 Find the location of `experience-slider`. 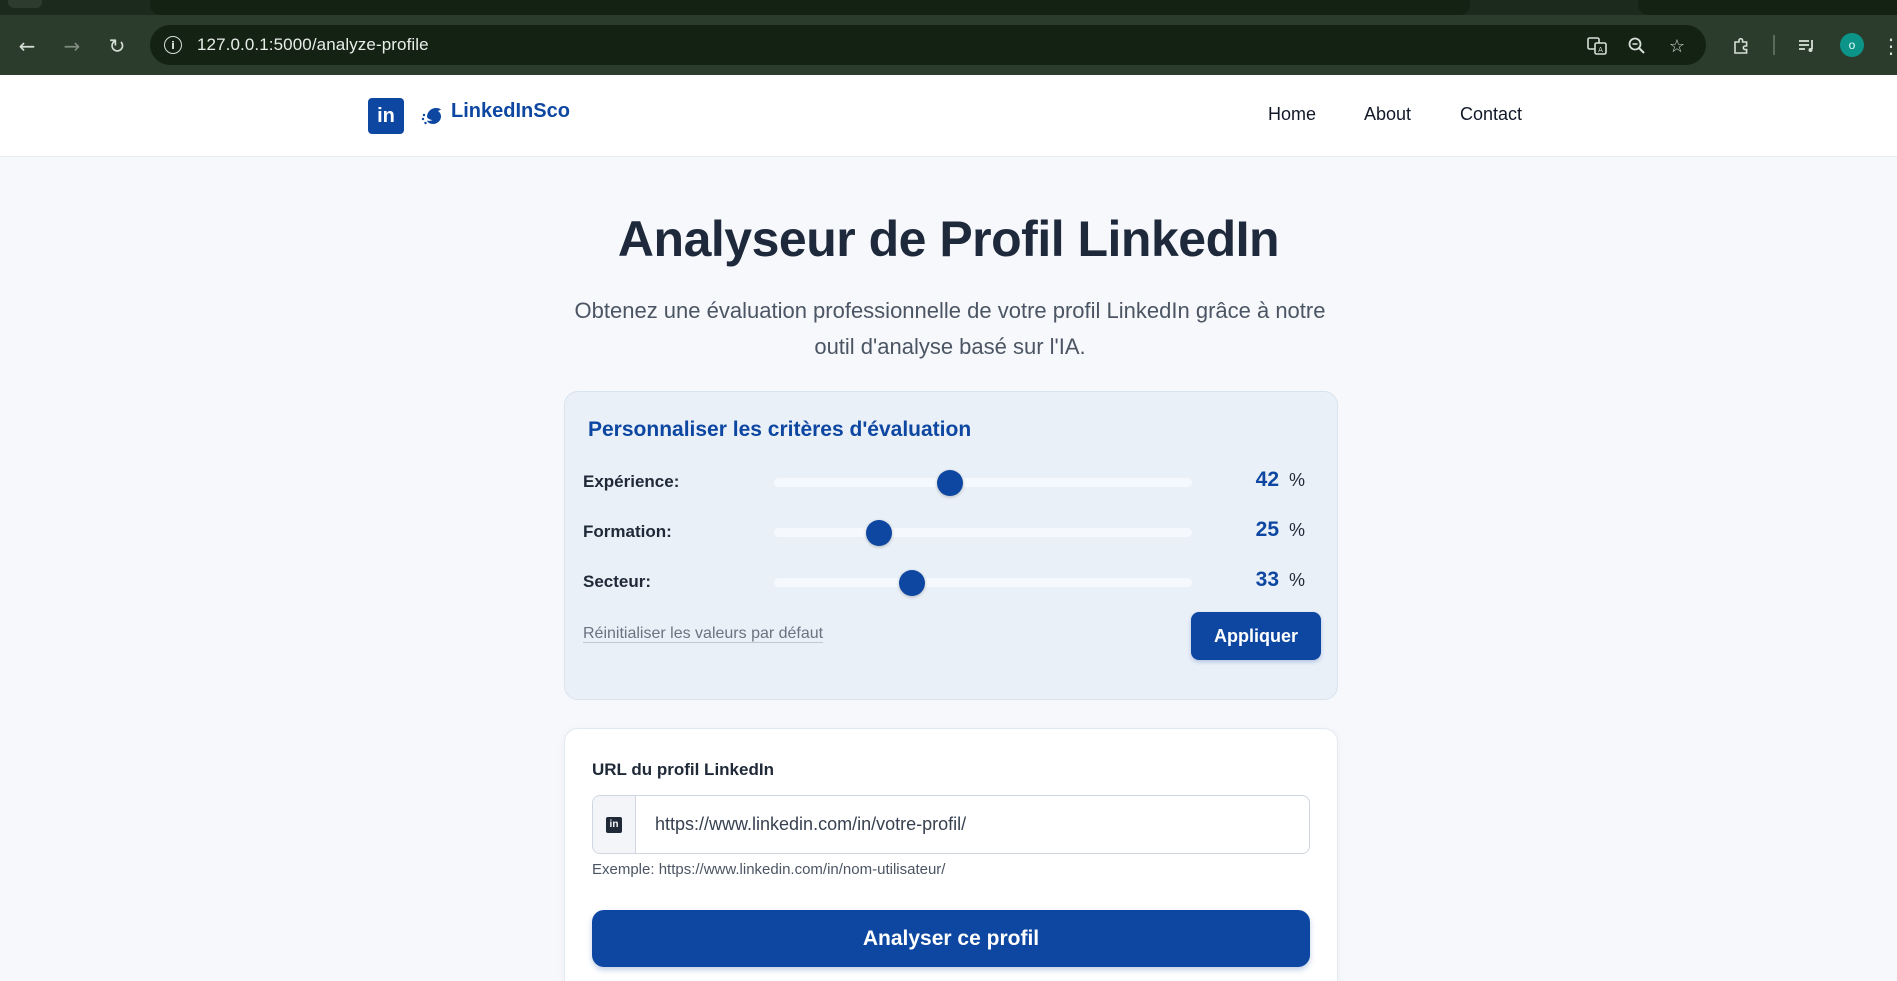

experience-slider is located at coordinates (983, 483).